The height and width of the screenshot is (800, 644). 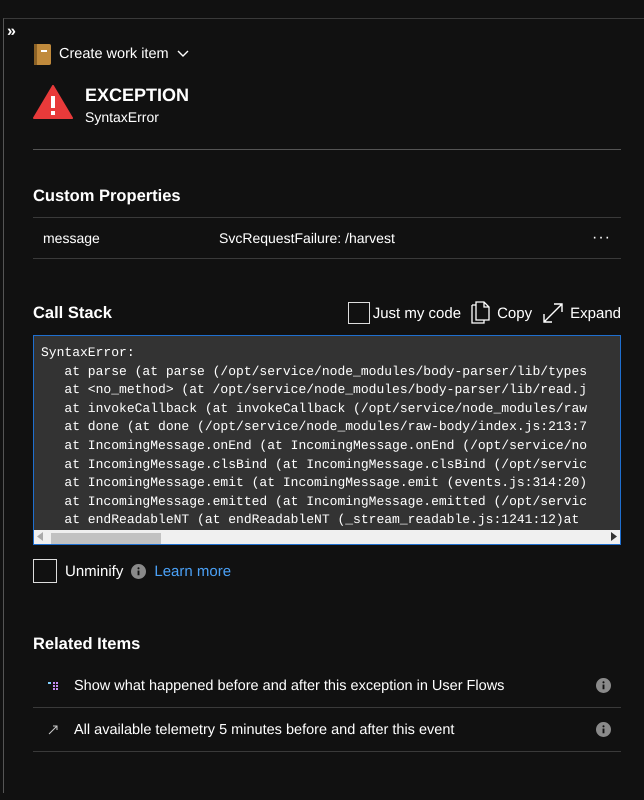 I want to click on warning-icon, so click(x=53, y=102).